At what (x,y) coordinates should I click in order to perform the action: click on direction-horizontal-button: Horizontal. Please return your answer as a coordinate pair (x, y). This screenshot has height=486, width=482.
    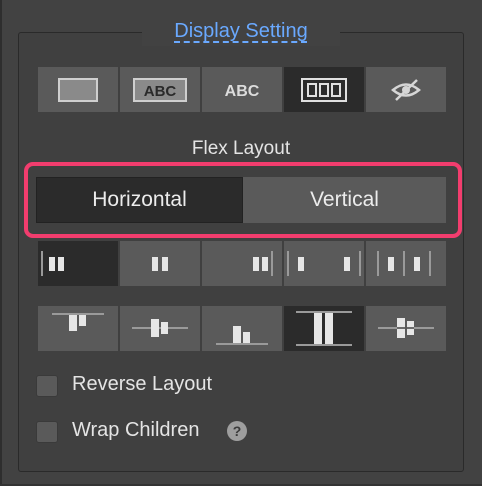
    Looking at the image, I should click on (139, 200).